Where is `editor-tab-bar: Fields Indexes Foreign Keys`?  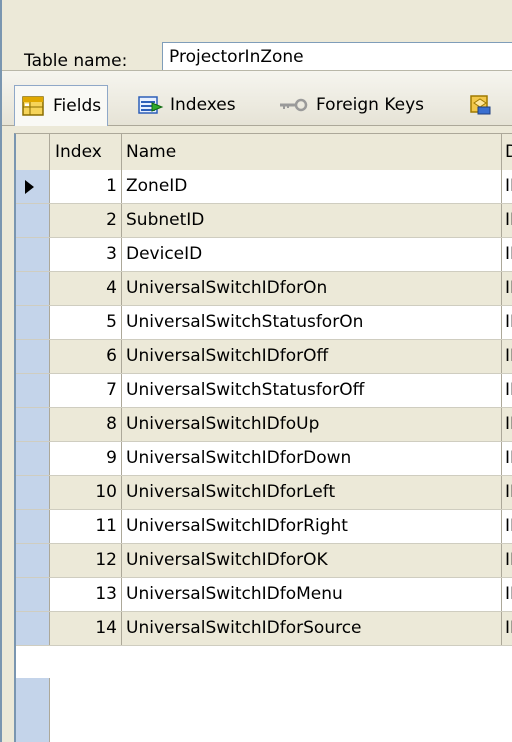
editor-tab-bar: Fields Indexes Foreign Keys is located at coordinates (257, 98).